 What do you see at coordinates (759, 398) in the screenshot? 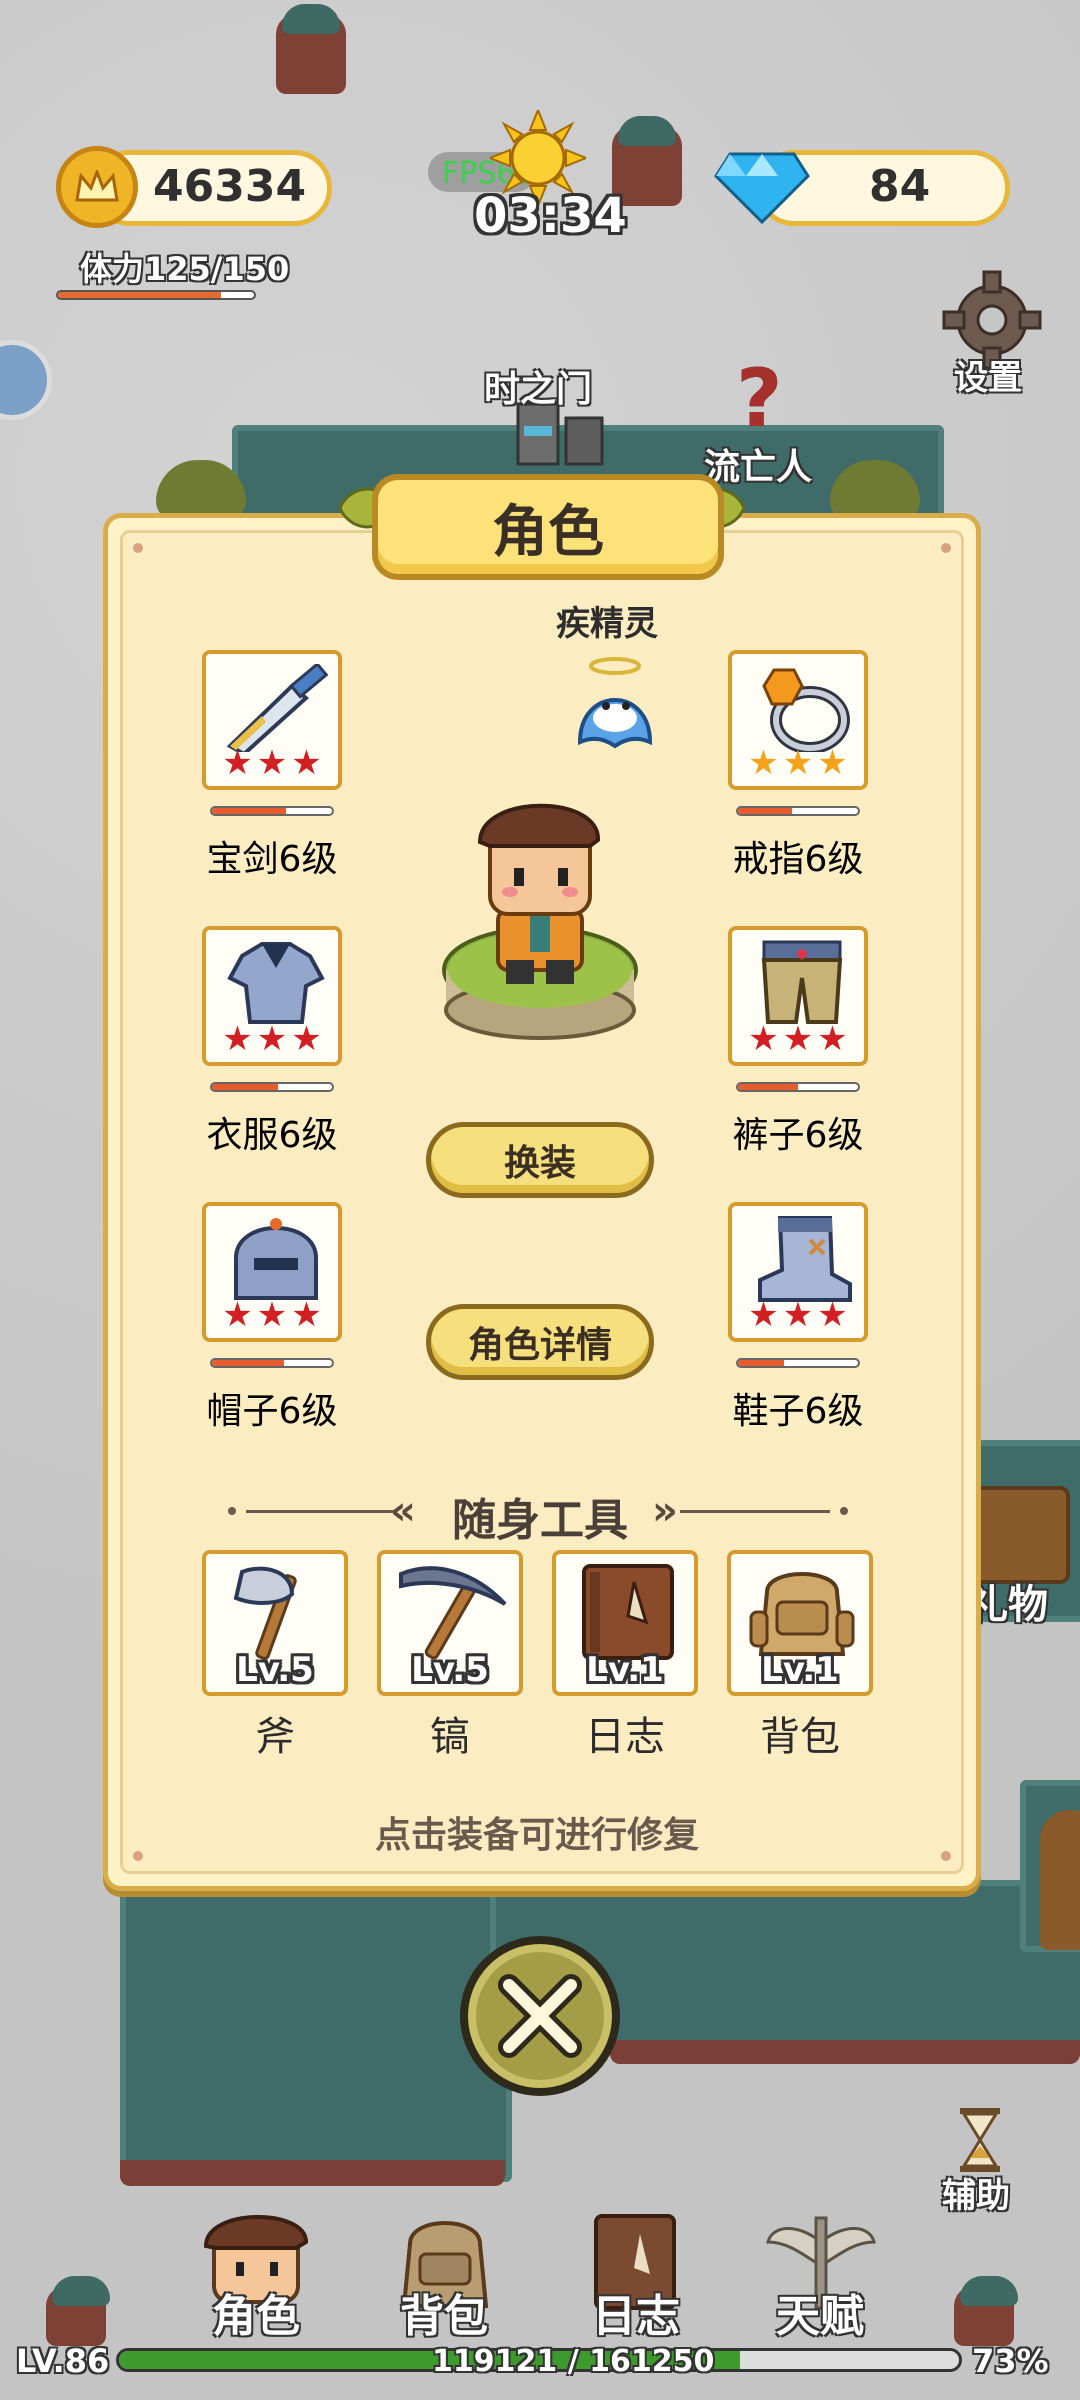
I see `question-mark-icon: ?` at bounding box center [759, 398].